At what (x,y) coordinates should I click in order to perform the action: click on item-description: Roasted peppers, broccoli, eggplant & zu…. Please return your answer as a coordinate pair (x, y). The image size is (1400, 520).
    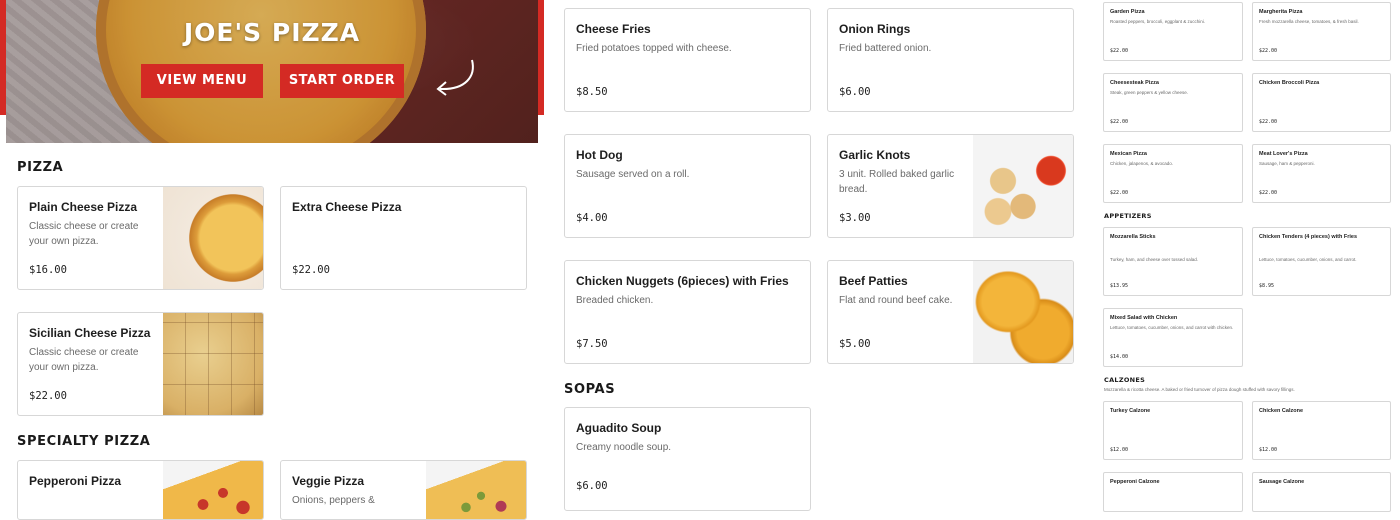
    Looking at the image, I should click on (1158, 21).